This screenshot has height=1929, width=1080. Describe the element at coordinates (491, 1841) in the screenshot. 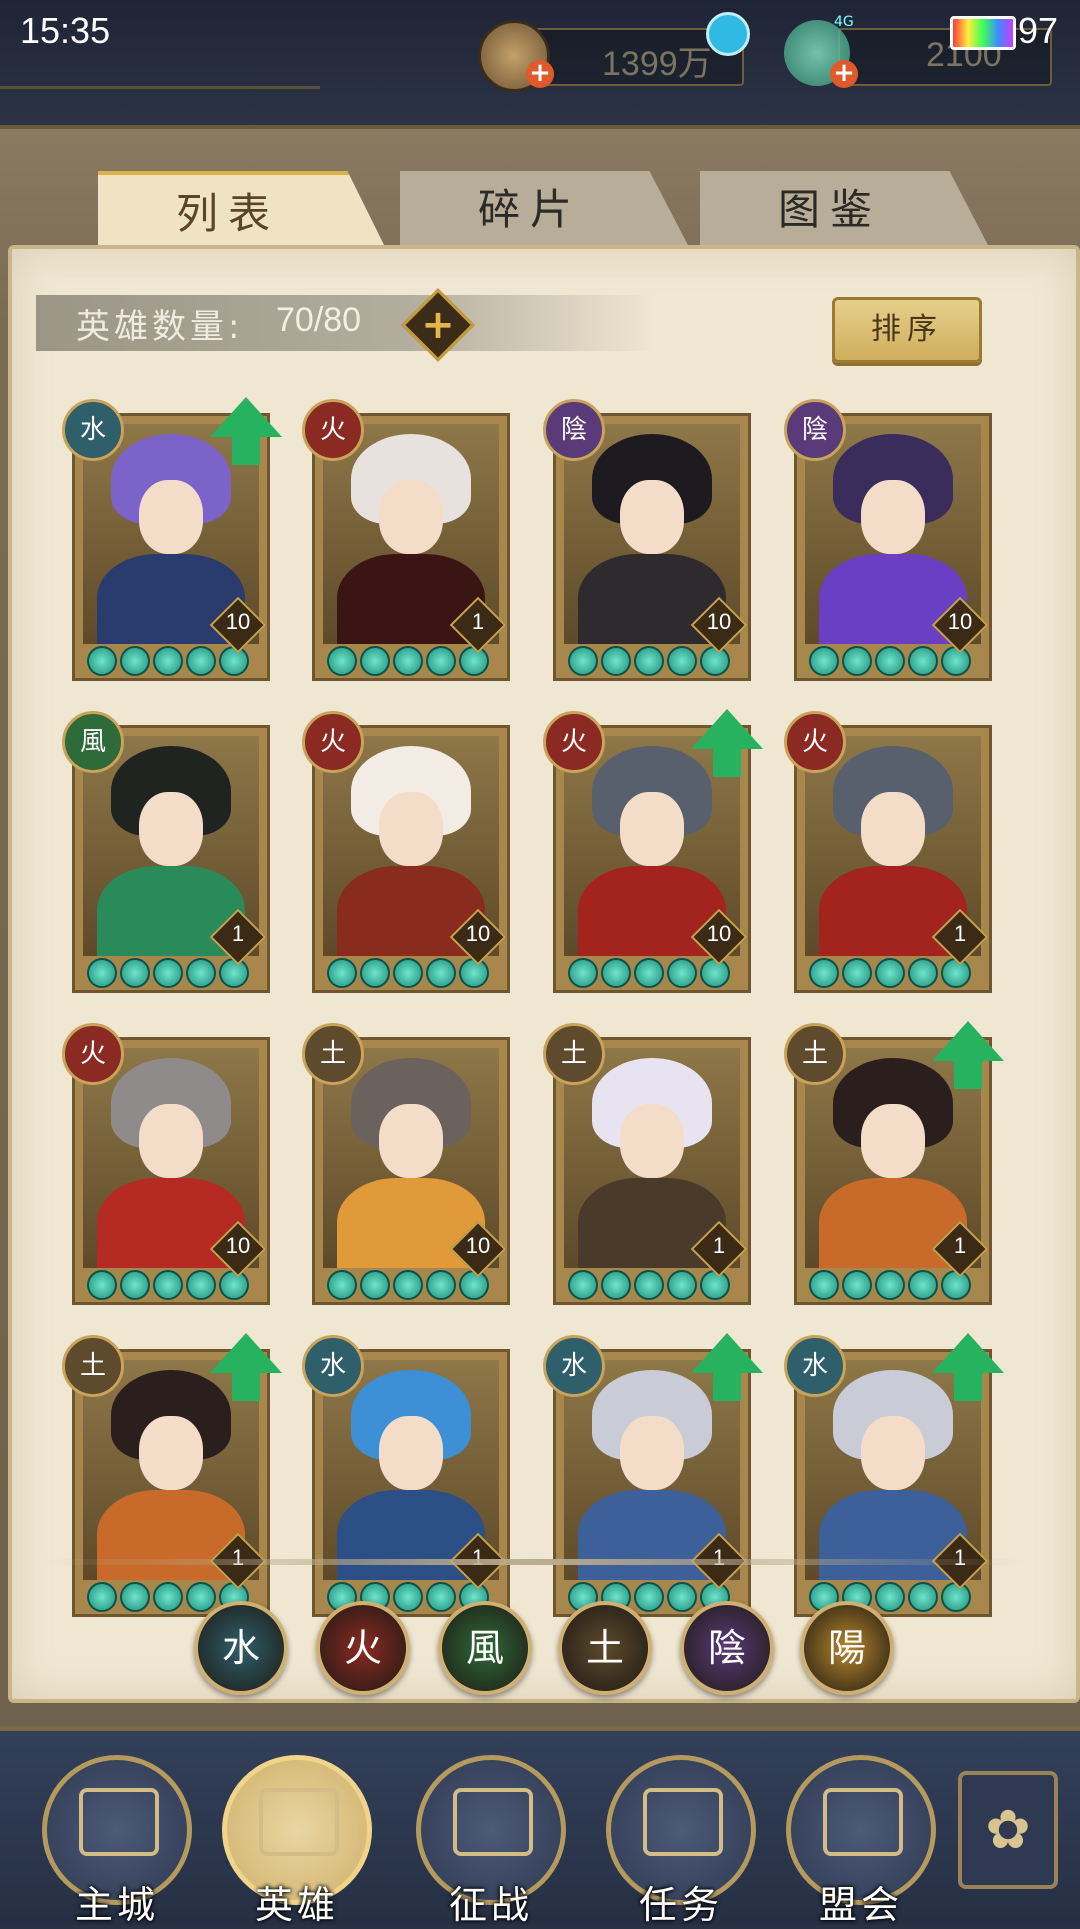

I see `nav-item: 征战` at that location.